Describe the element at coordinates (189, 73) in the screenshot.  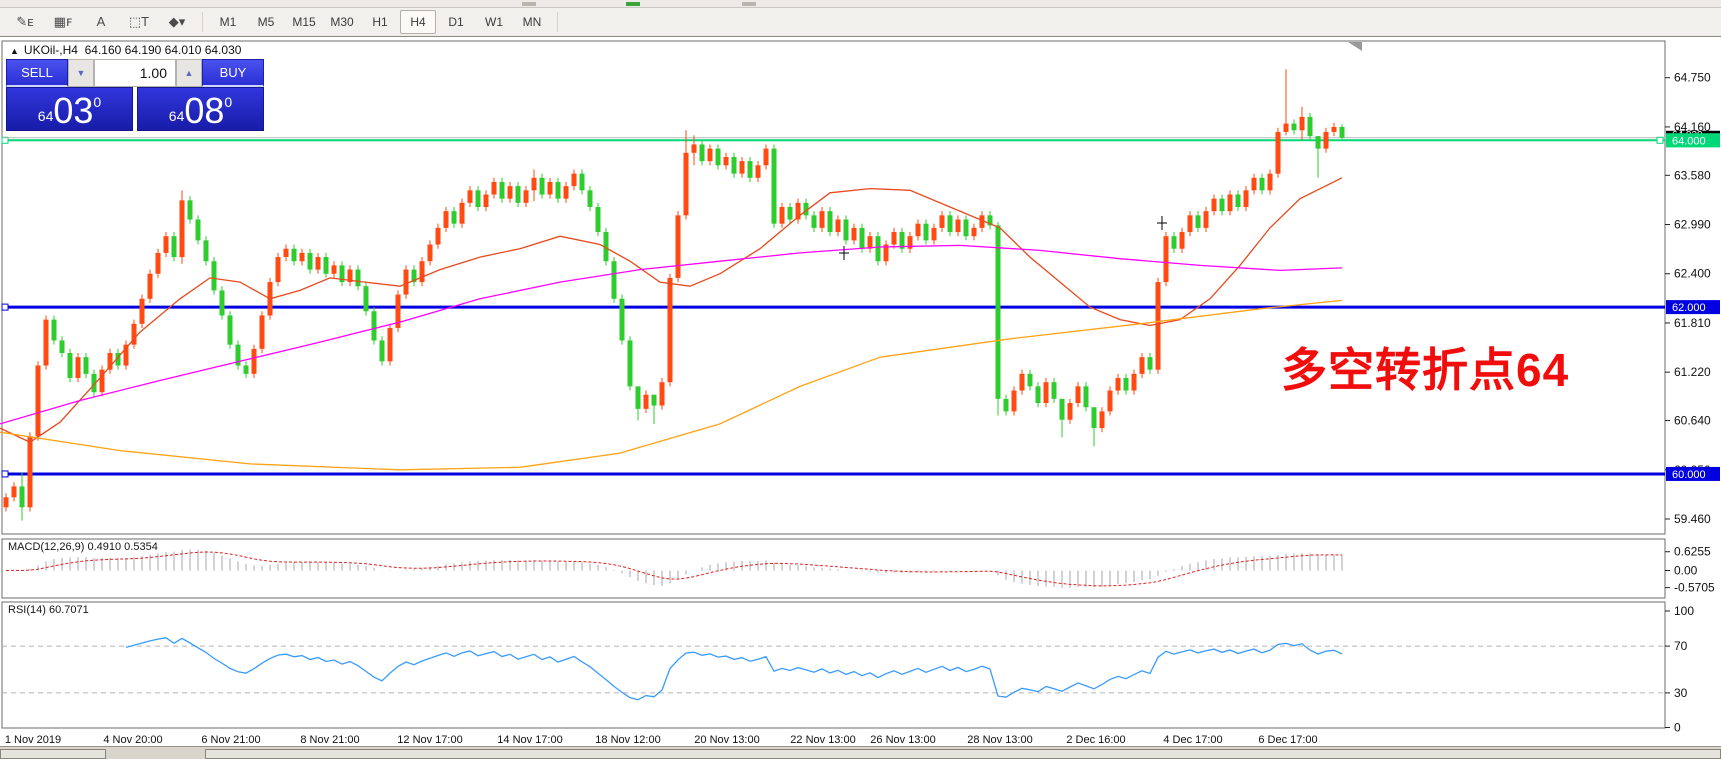
I see `volume-up-stepper: ▲` at that location.